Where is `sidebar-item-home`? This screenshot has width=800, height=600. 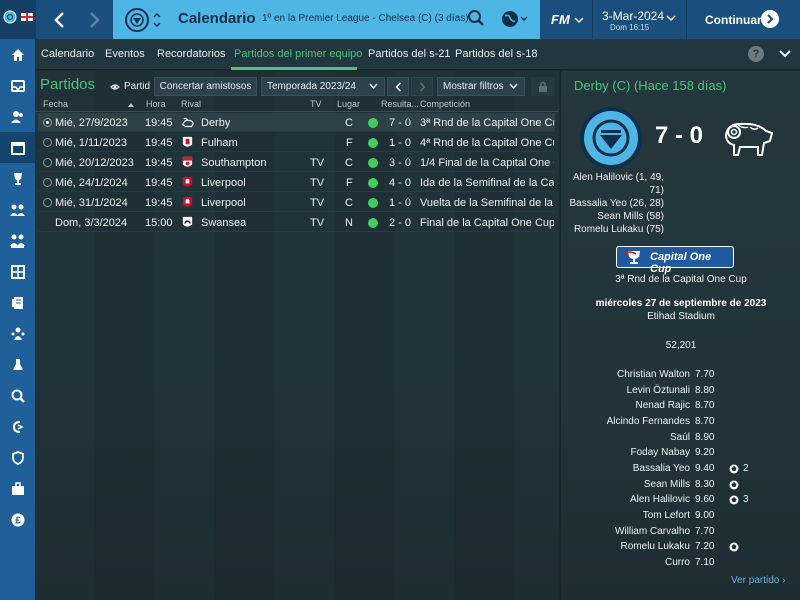 sidebar-item-home is located at coordinates (17, 54).